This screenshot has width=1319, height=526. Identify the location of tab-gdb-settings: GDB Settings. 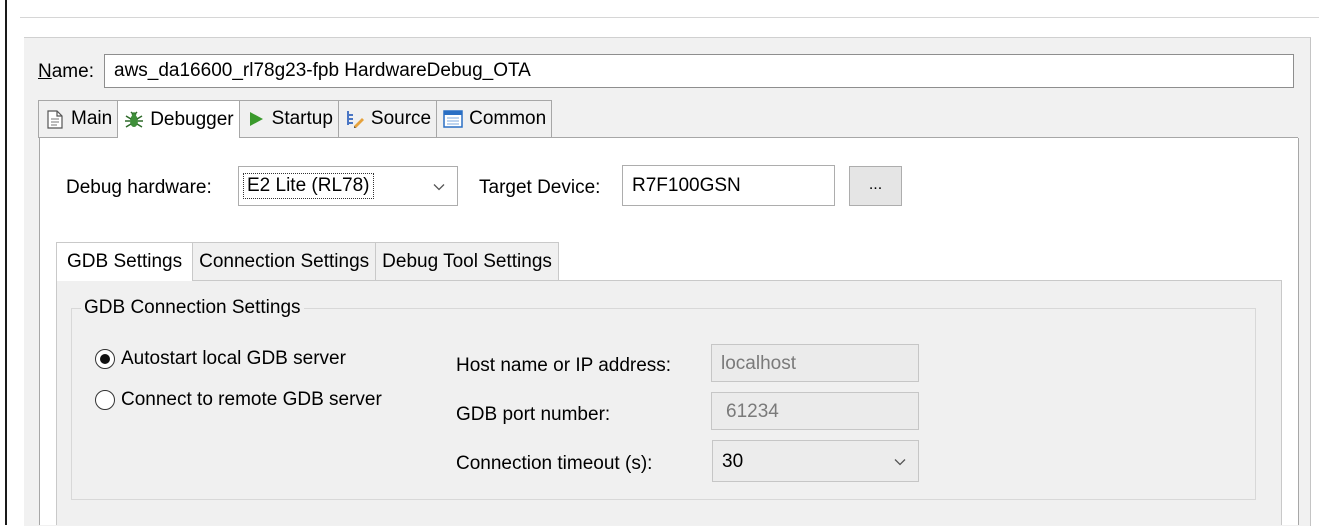
(124, 261).